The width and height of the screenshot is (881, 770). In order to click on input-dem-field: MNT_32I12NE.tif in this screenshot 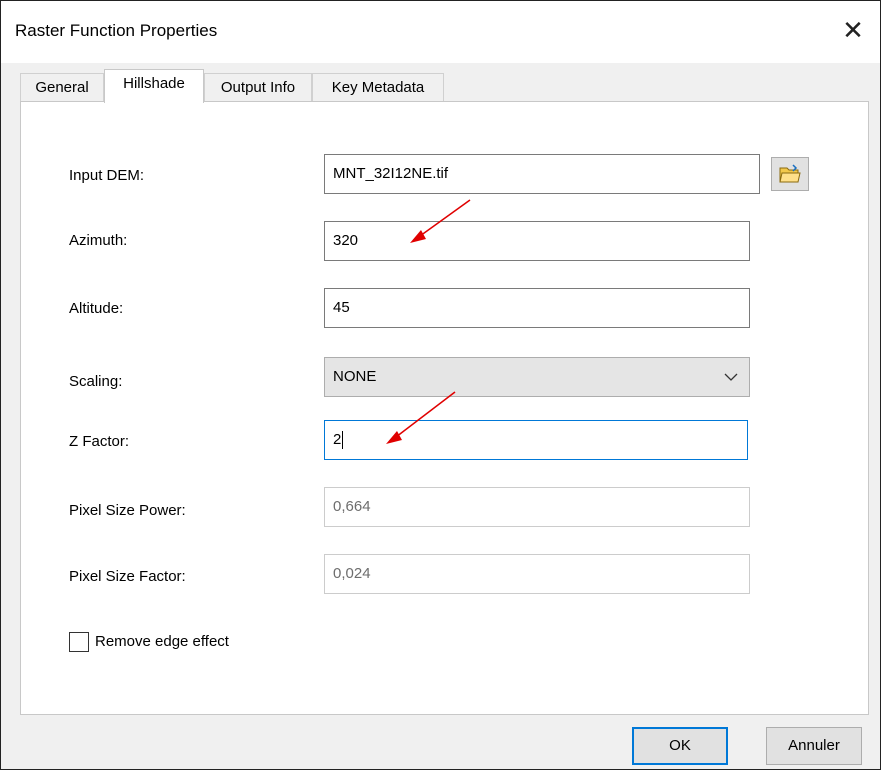, I will do `click(542, 174)`.